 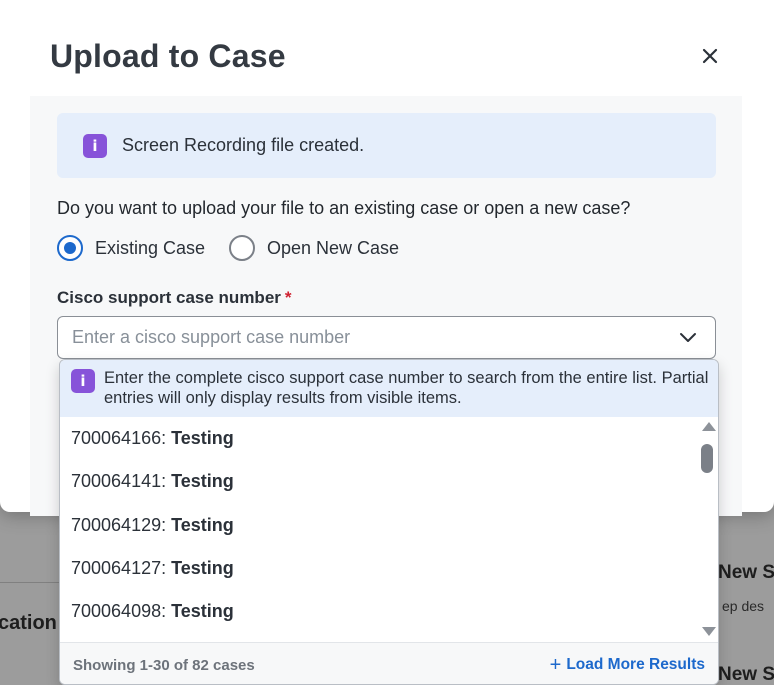 I want to click on modal-title: Upload to Case, so click(x=168, y=56).